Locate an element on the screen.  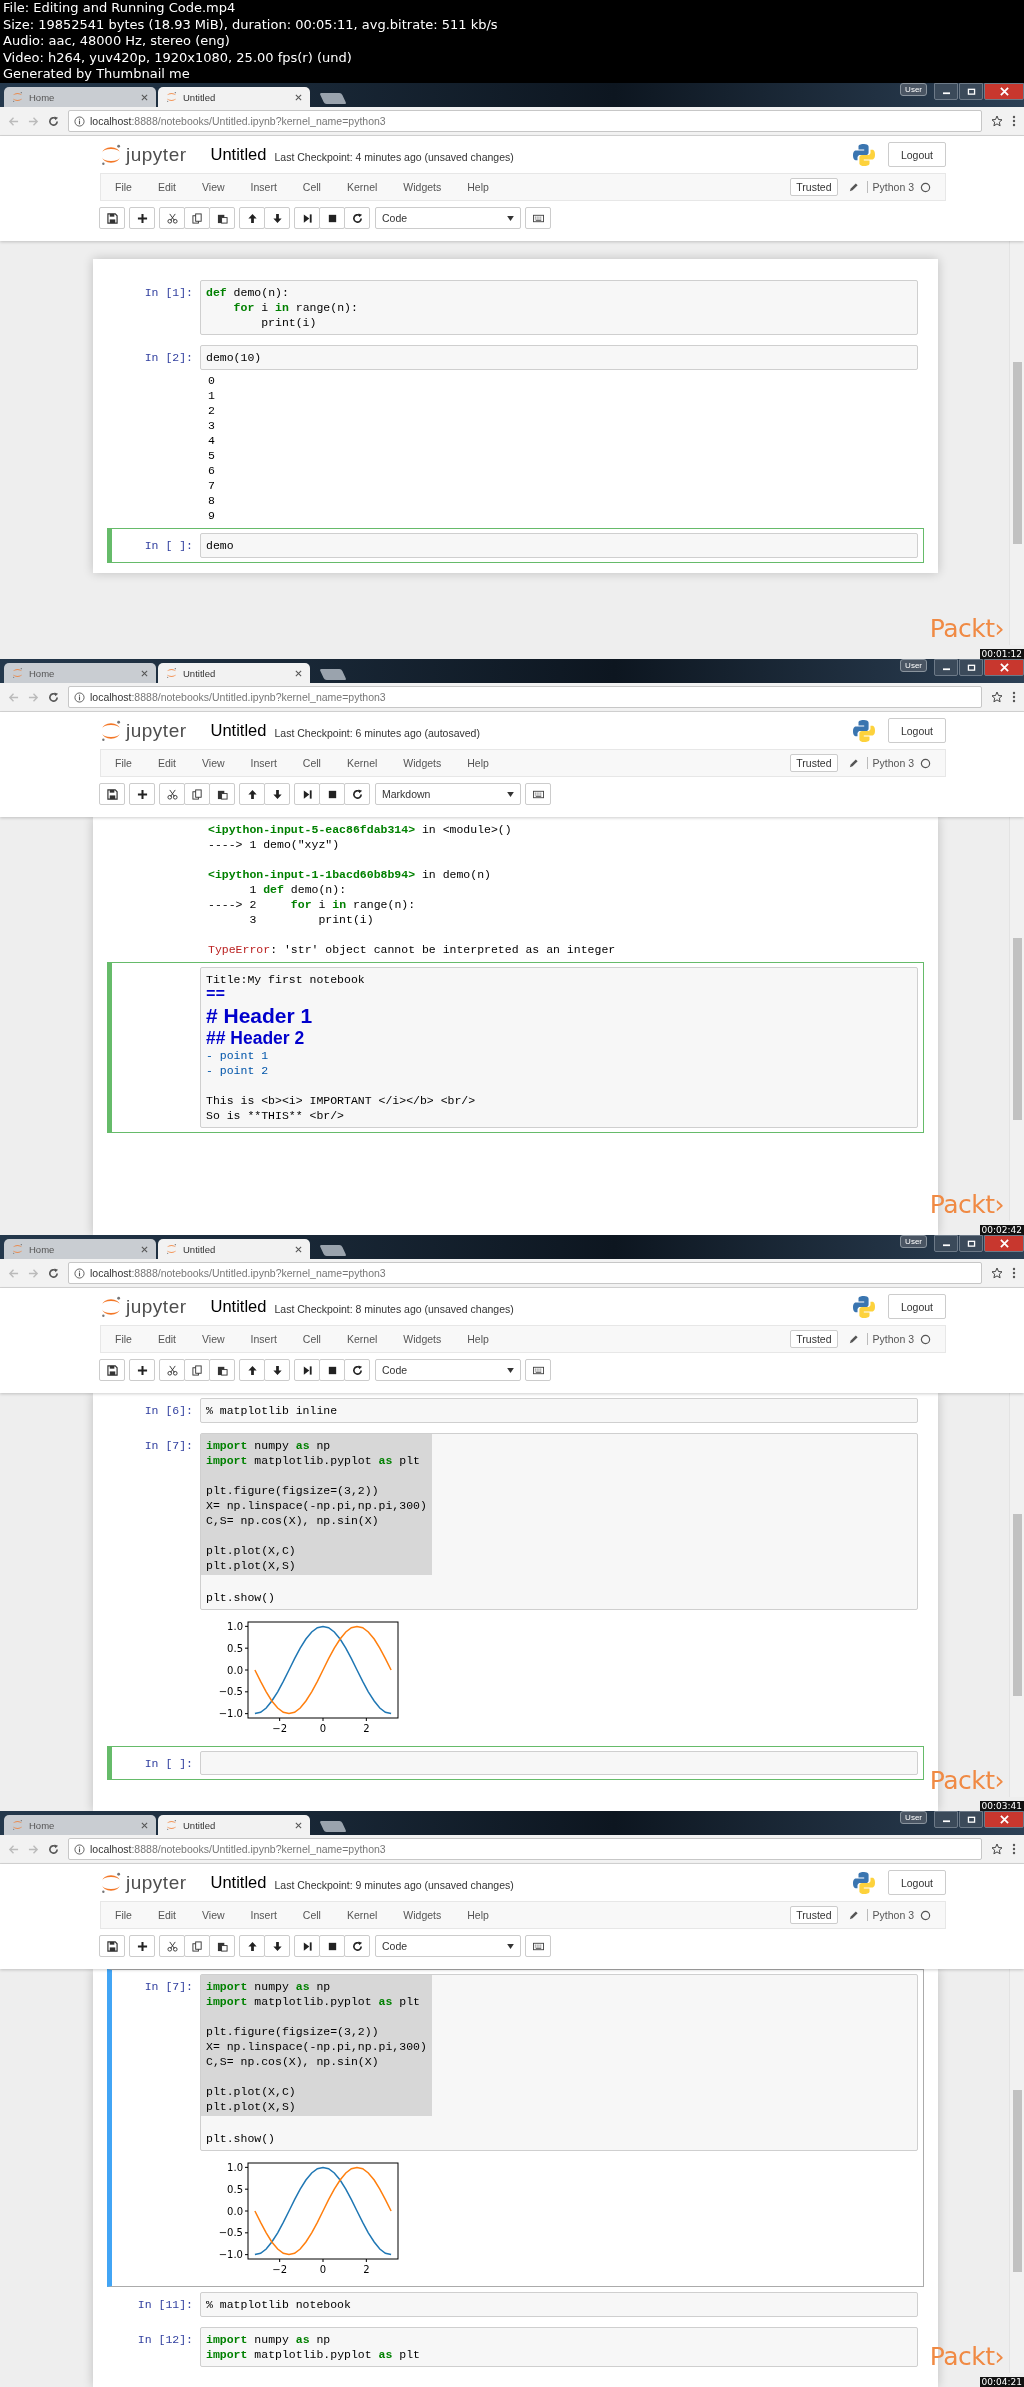
logout-button: Logout is located at coordinates (916, 1306).